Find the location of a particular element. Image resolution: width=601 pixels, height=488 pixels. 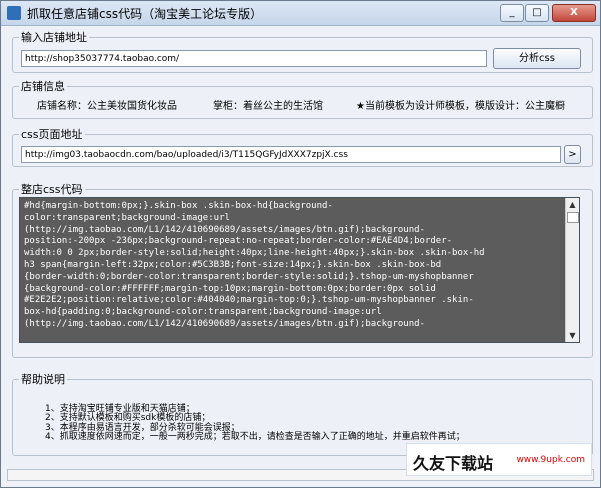

shop-url-input: http://shop35037774.taobao.com/ is located at coordinates (254, 58).